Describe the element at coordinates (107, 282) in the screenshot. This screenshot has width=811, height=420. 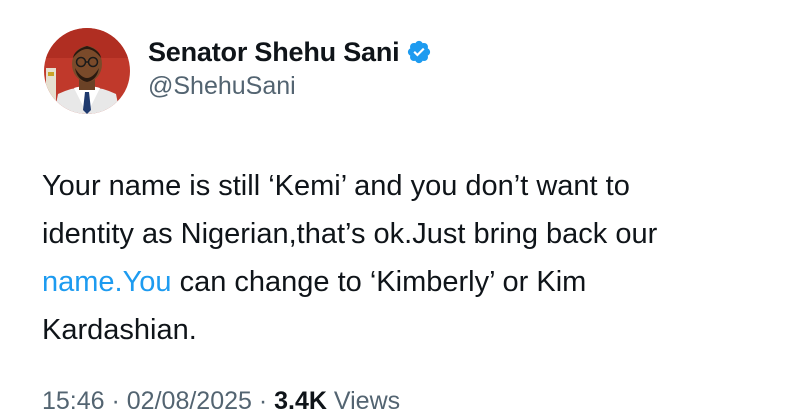
I see `tweet-link: name.You` at that location.